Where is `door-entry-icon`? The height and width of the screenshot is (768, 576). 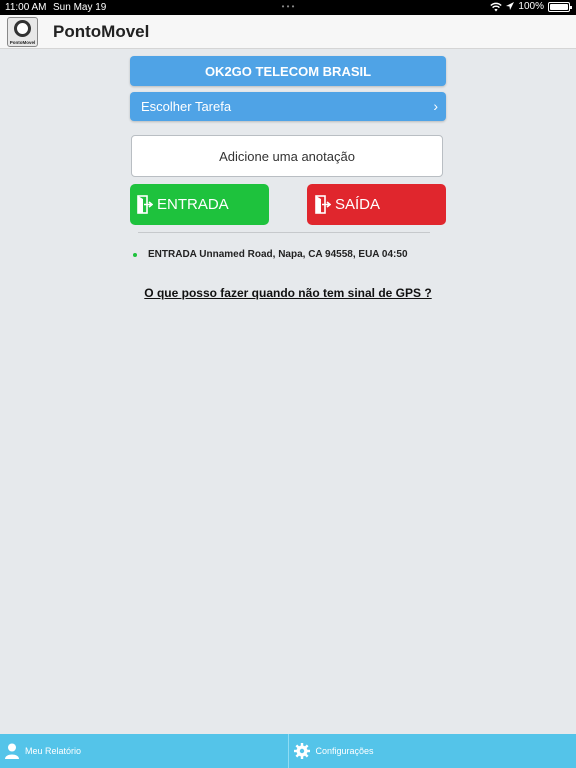 door-entry-icon is located at coordinates (145, 204).